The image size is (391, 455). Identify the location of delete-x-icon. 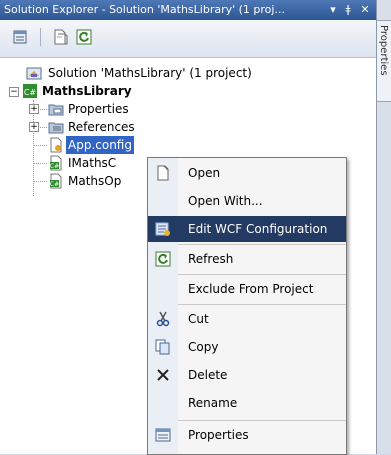
(163, 375).